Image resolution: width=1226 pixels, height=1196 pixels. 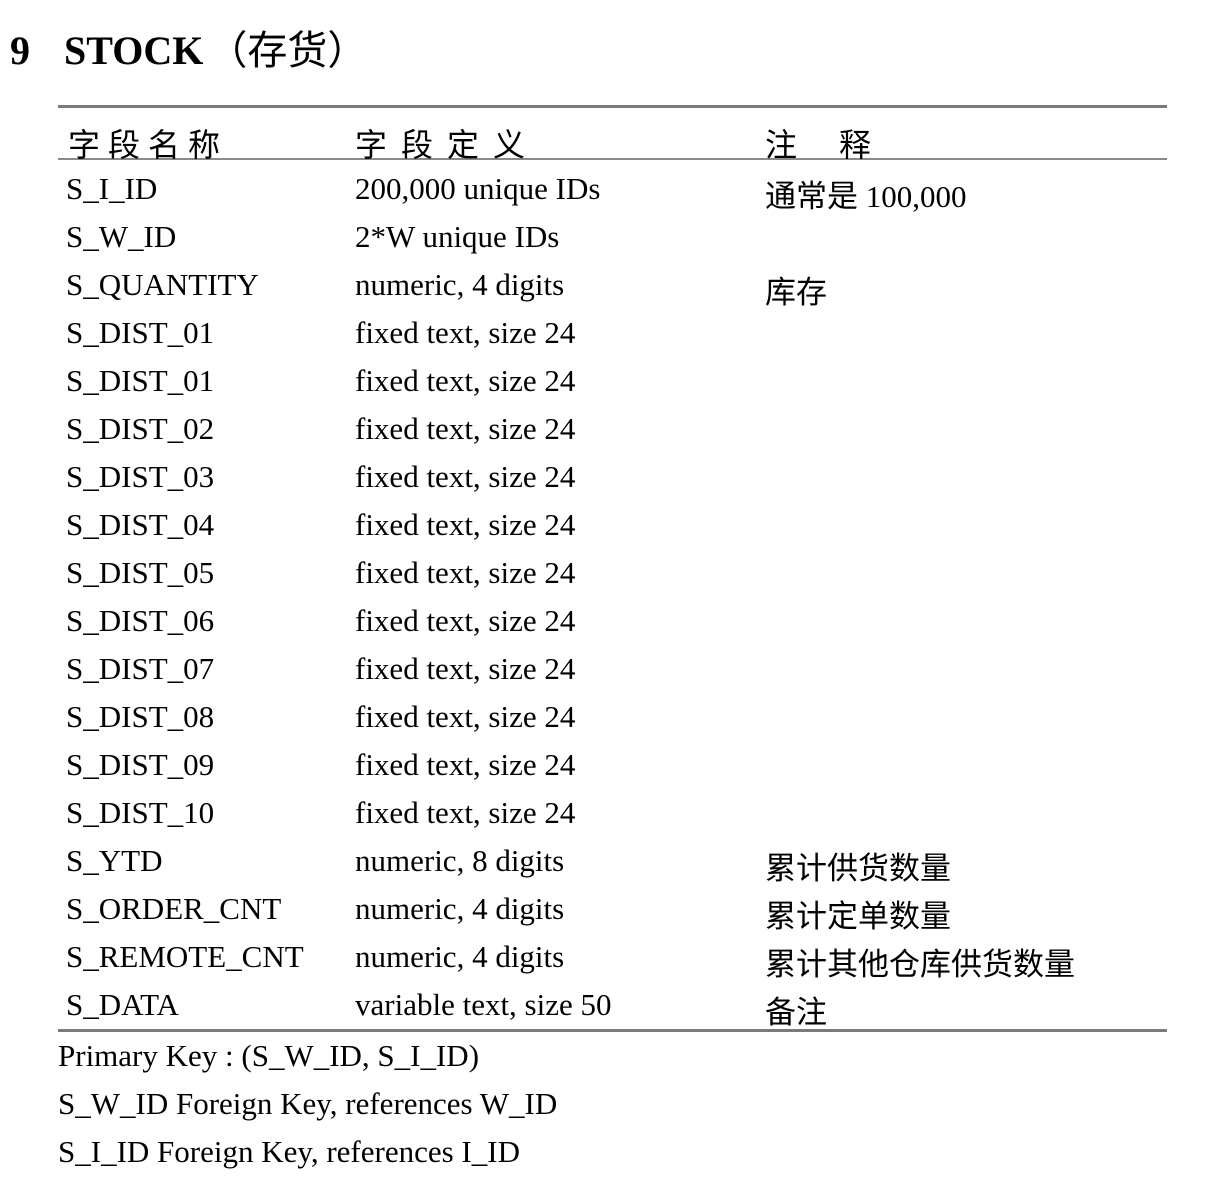 I want to click on table-row: S_DIST_09 fixed text, size 24, so click(x=612, y=765).